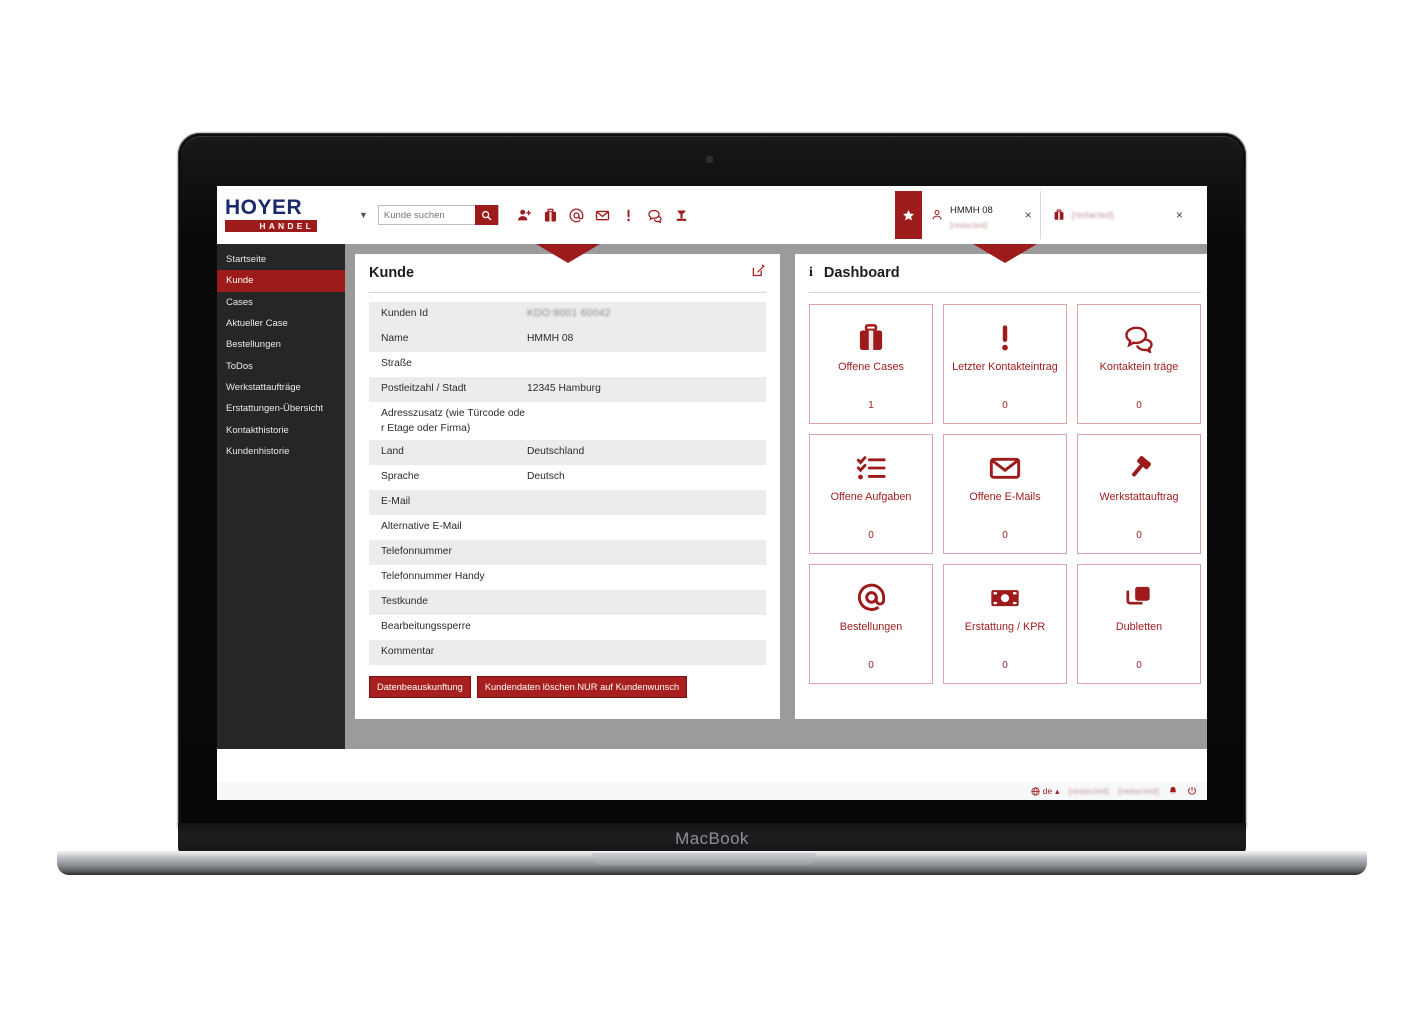 The height and width of the screenshot is (1024, 1404). I want to click on tile-label: Offene Cases, so click(871, 367).